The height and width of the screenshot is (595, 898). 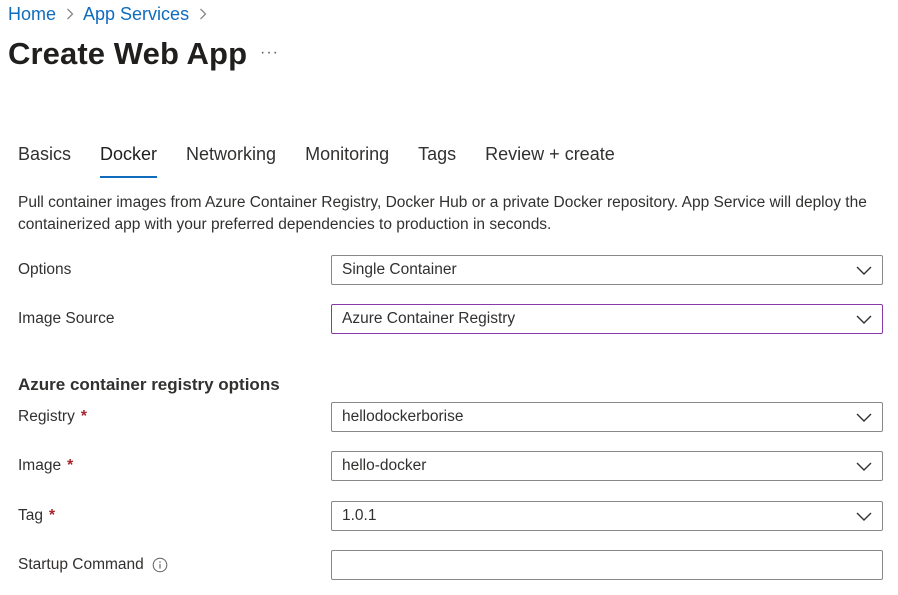 What do you see at coordinates (437, 161) in the screenshot?
I see `tab-tags: Tags` at bounding box center [437, 161].